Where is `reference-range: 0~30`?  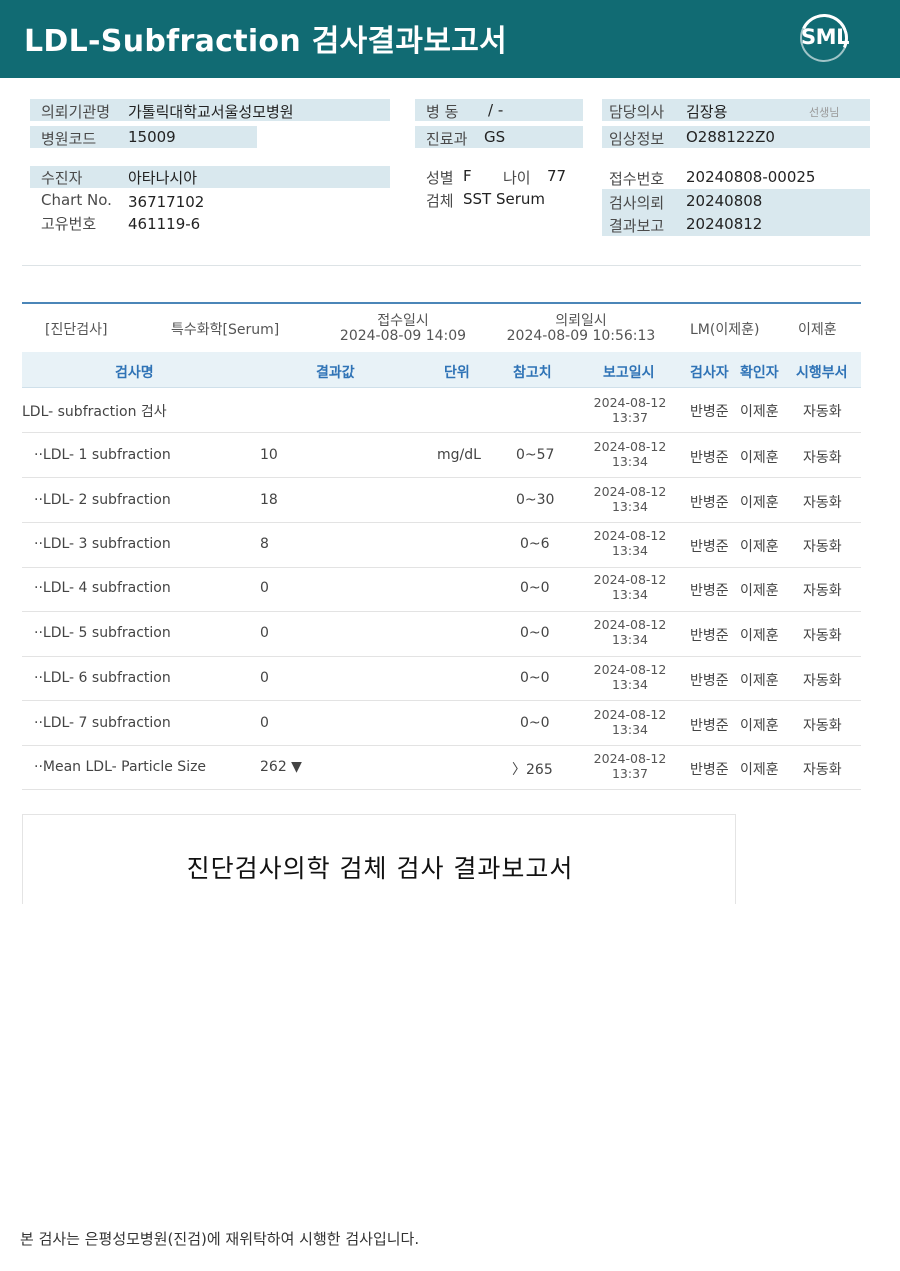 reference-range: 0~30 is located at coordinates (535, 500).